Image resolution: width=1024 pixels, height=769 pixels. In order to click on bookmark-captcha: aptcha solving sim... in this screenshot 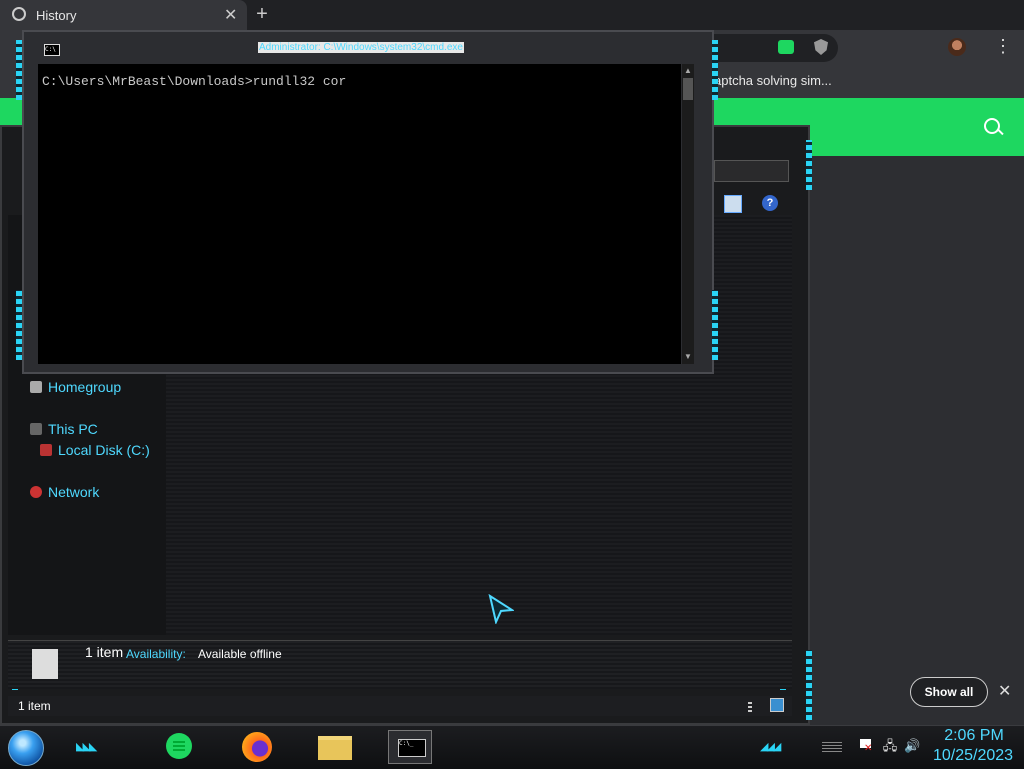, I will do `click(773, 80)`.